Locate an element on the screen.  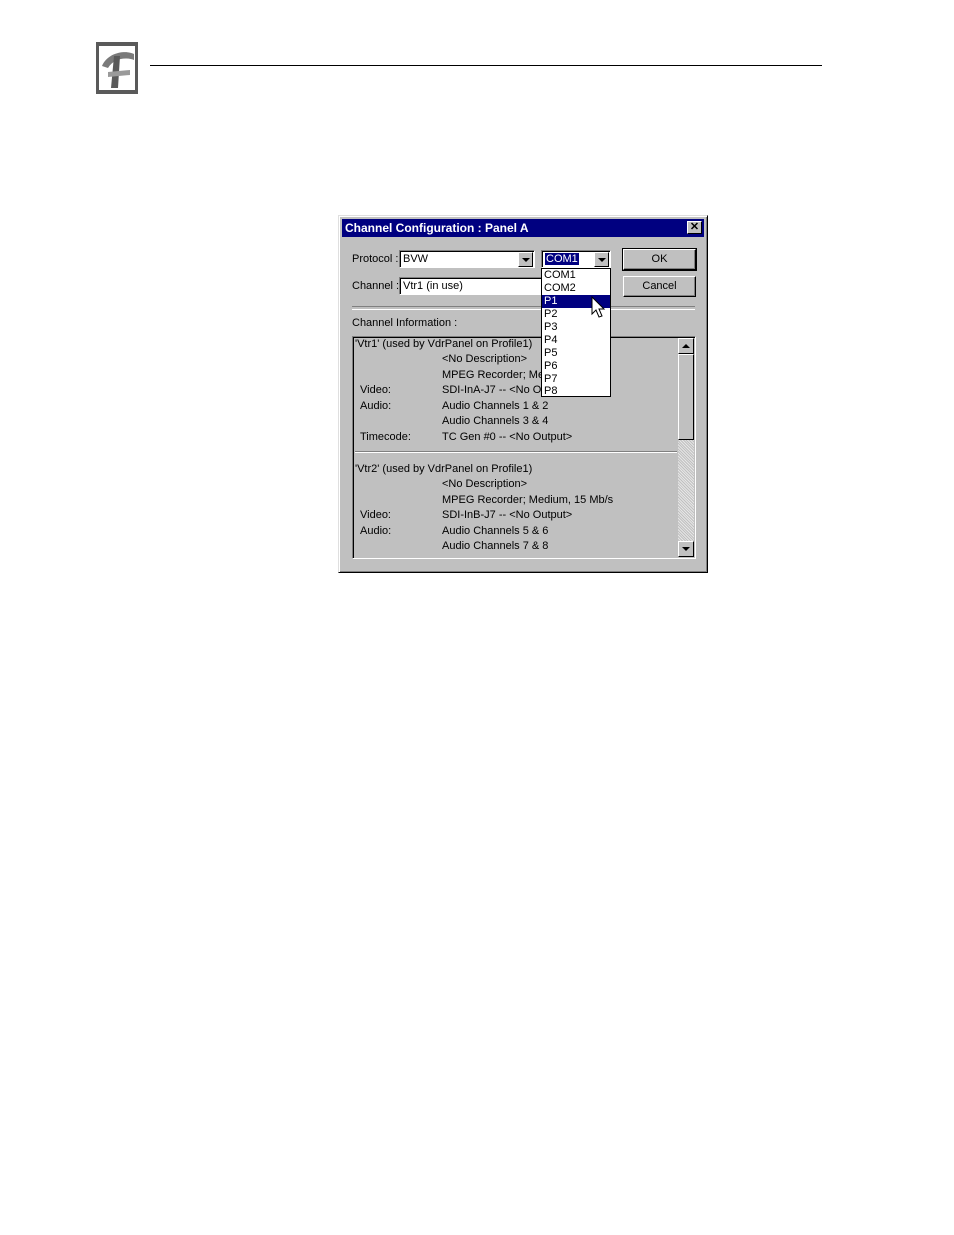
channel-header: 'Vtr1' (used by VdrPanel on Profile1) is located at coordinates (444, 344).